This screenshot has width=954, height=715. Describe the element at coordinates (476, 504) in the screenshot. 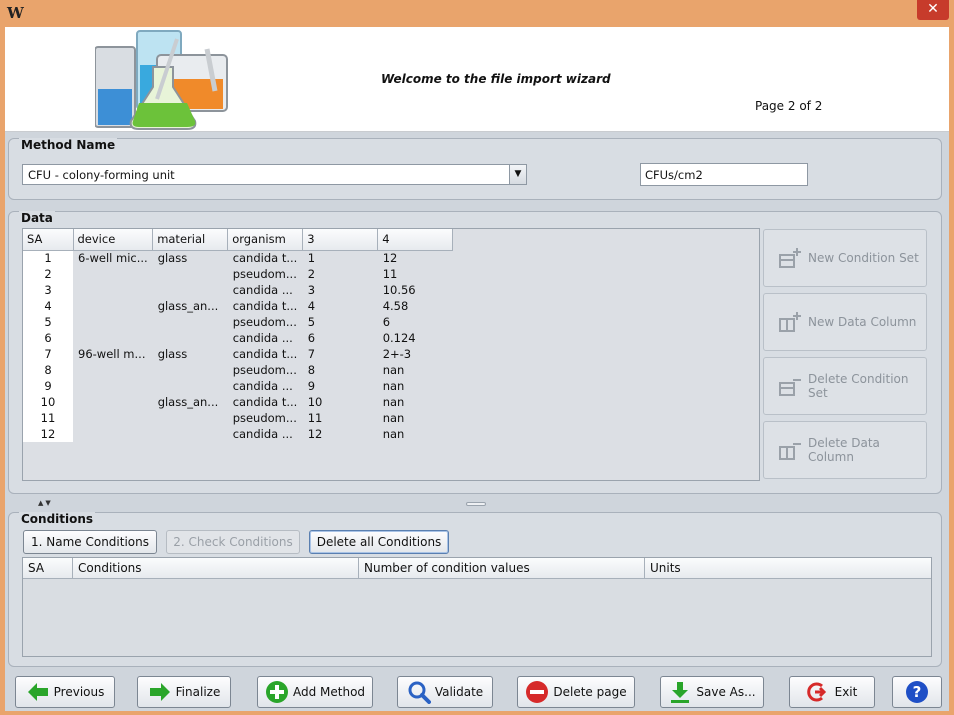

I see `splitter-handle` at that location.